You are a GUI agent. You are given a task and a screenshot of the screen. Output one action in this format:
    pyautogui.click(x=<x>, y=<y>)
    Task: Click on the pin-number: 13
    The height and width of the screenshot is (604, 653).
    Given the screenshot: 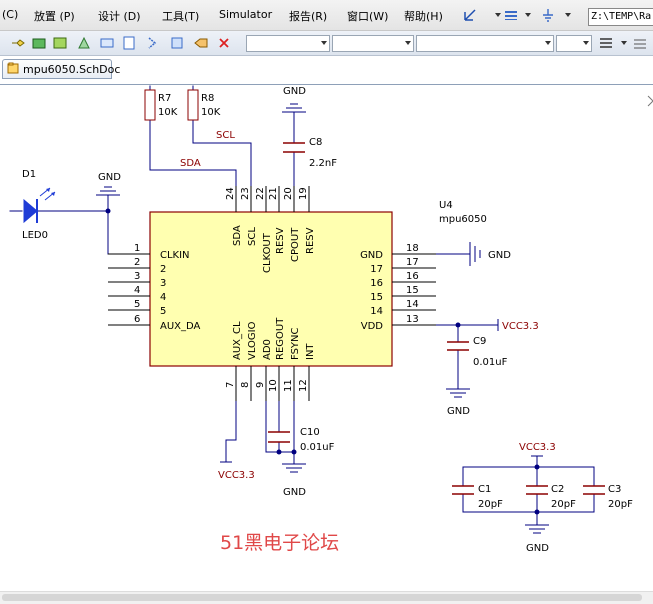 What is the action you would take?
    pyautogui.click(x=412, y=319)
    